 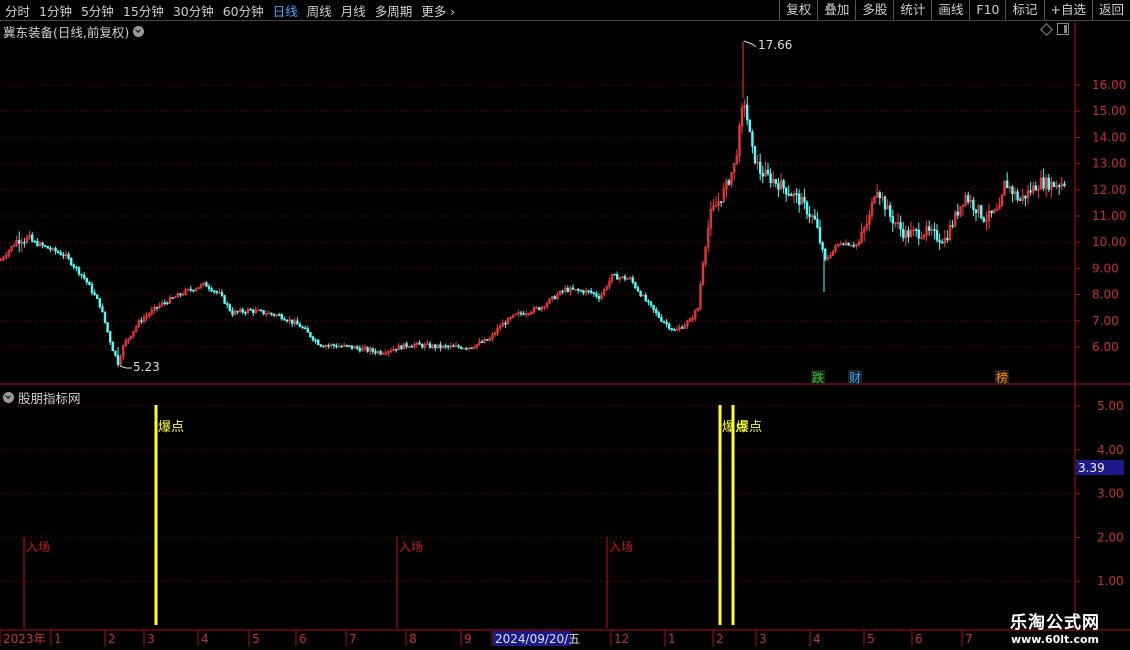 I want to click on price-tick-label: 16.00, so click(x=1109, y=85).